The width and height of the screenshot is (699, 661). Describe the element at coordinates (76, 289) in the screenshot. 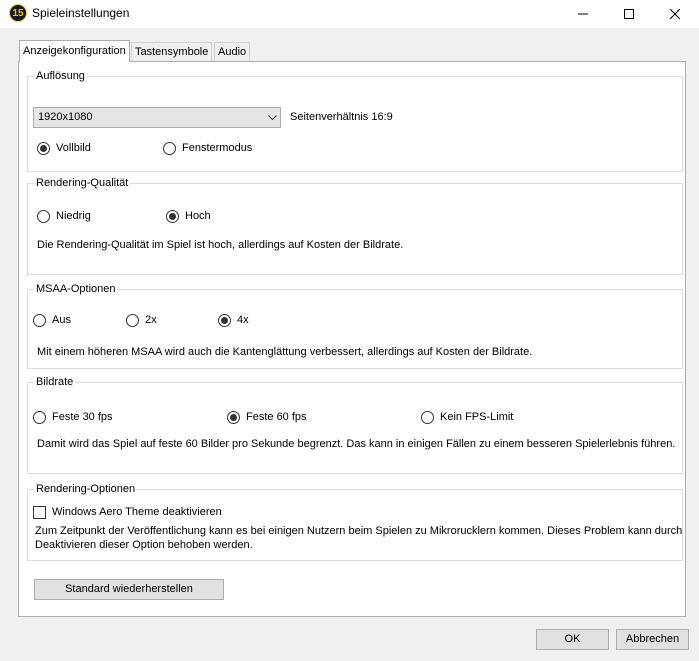

I see `msaa-group-title: MSAA-Optionen` at that location.